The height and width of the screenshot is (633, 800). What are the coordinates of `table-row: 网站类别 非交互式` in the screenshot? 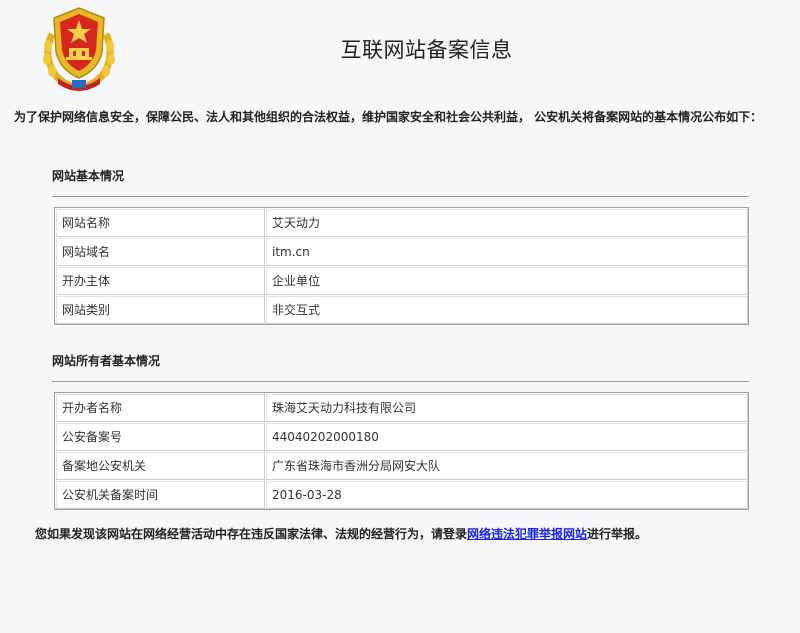 It's located at (401, 309).